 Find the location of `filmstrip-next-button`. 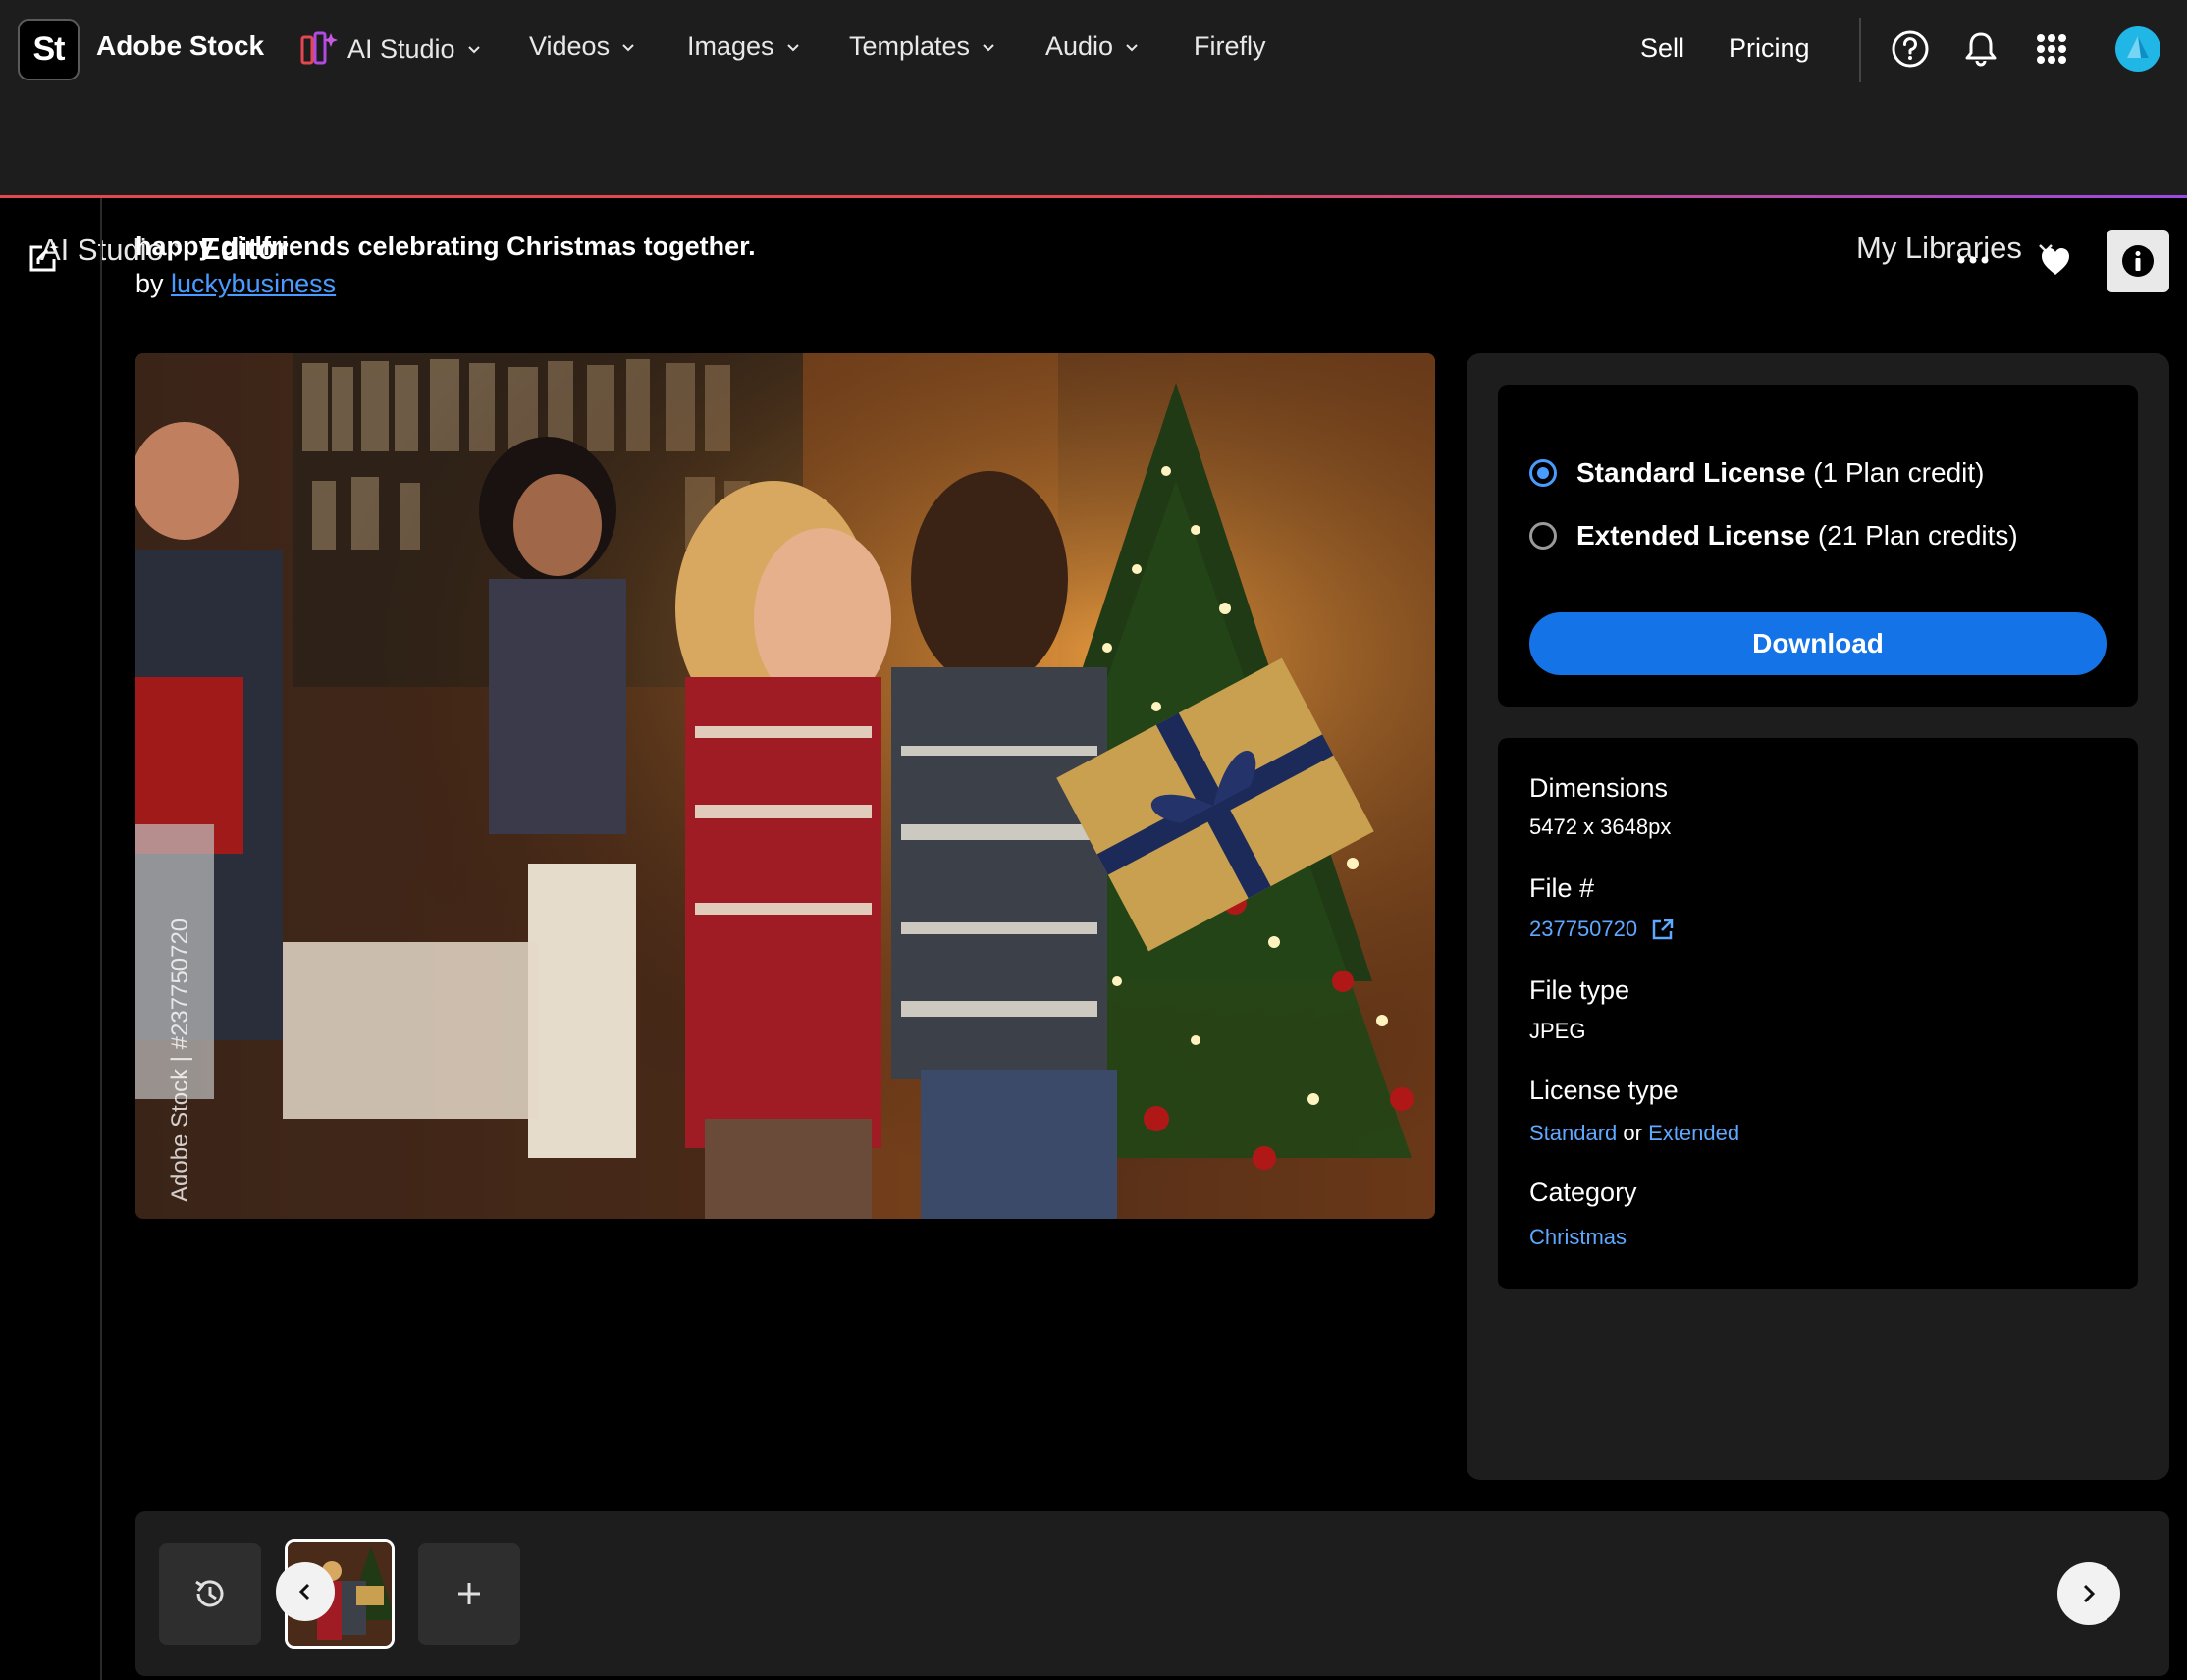

filmstrip-next-button is located at coordinates (2088, 1593).